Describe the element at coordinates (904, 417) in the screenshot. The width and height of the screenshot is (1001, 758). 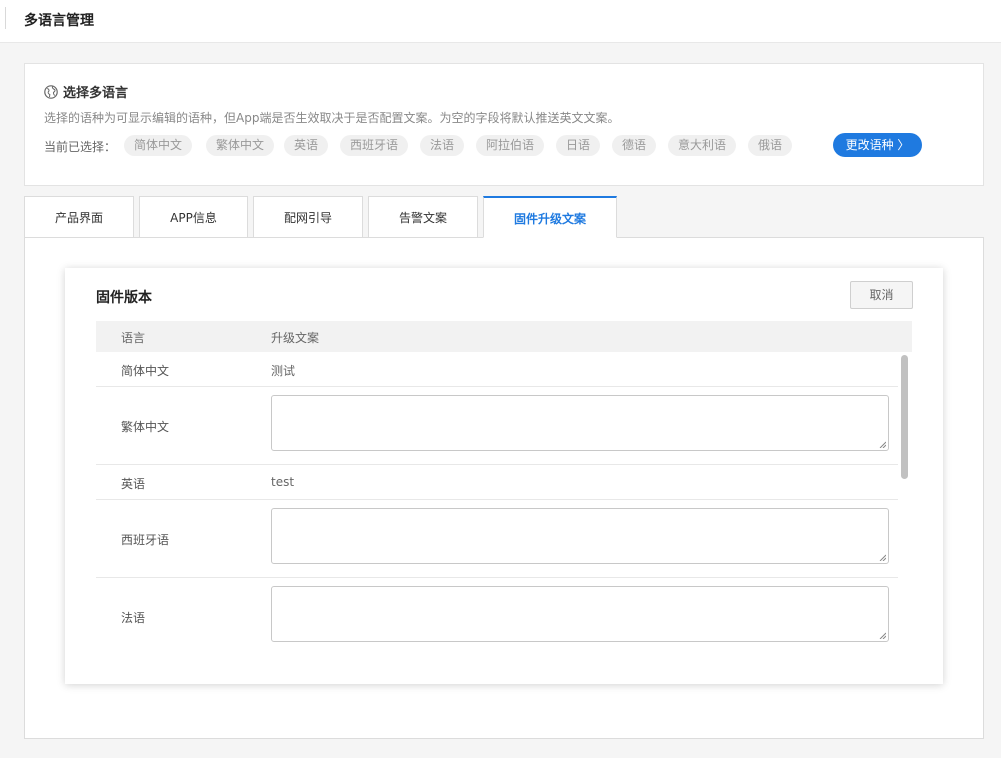
I see `scrollbar-thumb` at that location.